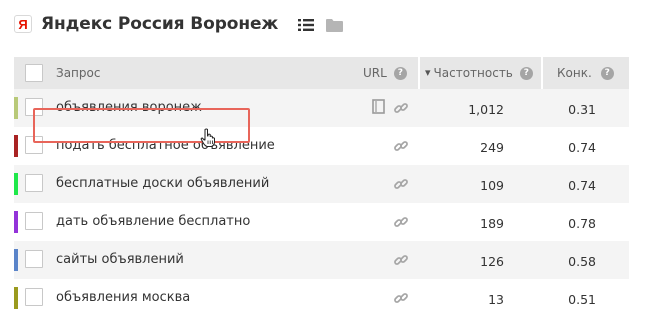  Describe the element at coordinates (321, 260) in the screenshot. I see `table-row: сайты объявлений 126 0.58` at that location.